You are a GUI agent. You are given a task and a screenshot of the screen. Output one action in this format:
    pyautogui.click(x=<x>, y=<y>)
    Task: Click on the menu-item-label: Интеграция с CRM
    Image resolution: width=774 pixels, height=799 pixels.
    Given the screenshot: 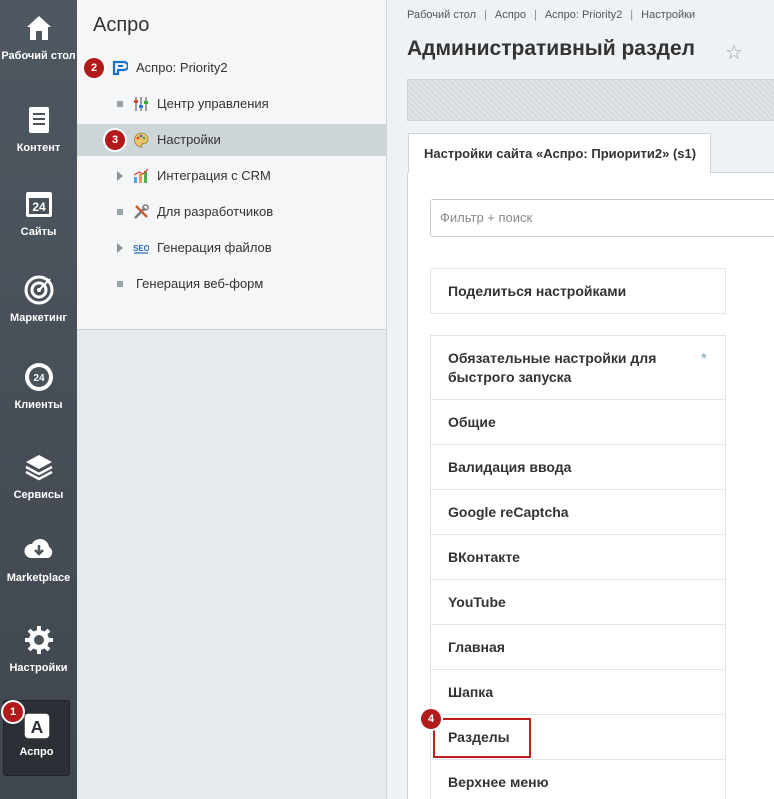 What is the action you would take?
    pyautogui.click(x=214, y=175)
    